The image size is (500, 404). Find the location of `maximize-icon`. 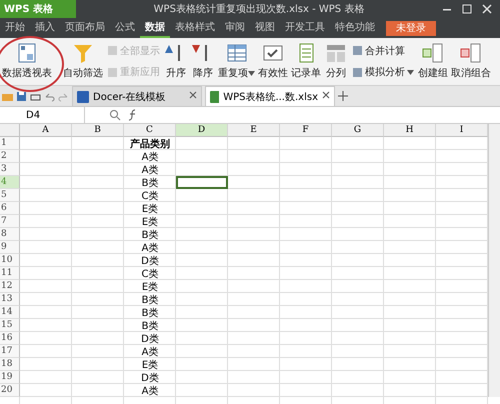

maximize-icon is located at coordinates (467, 9).